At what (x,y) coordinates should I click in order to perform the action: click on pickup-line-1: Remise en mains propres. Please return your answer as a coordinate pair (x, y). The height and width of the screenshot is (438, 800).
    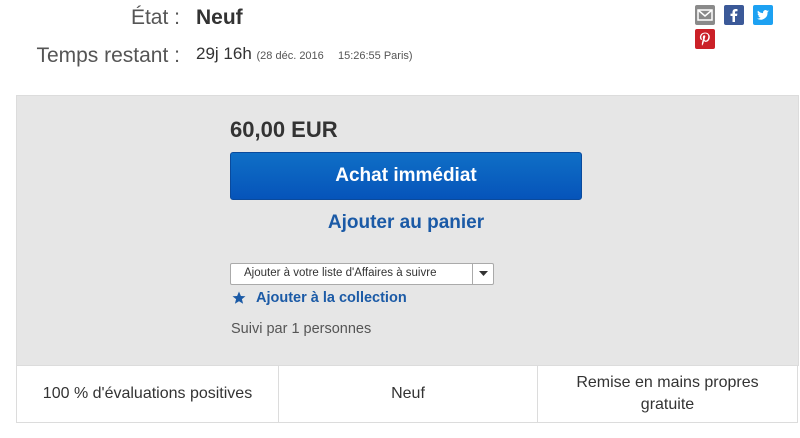
    Looking at the image, I should click on (667, 382).